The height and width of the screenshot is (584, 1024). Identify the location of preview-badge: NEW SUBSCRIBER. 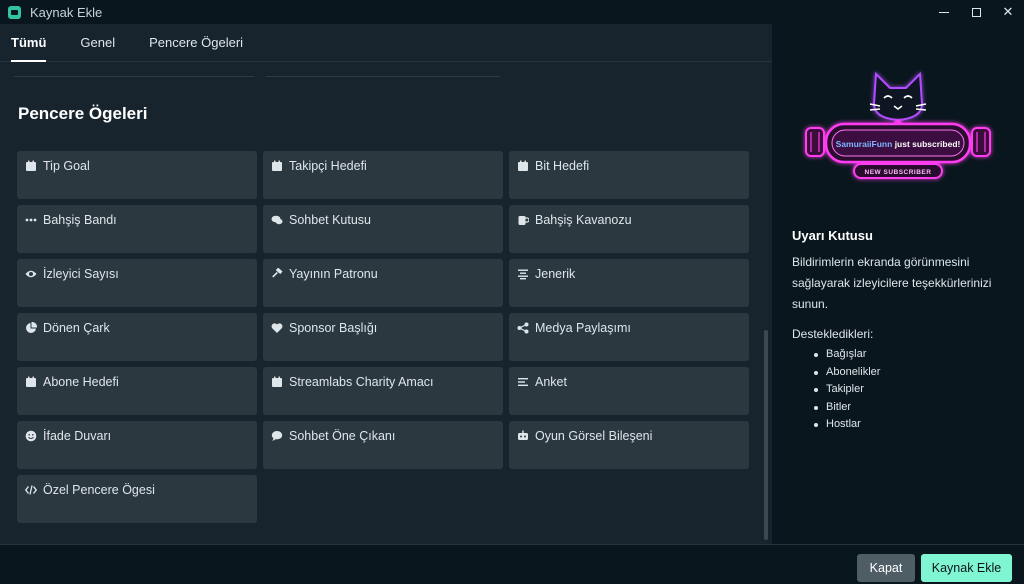
(898, 172).